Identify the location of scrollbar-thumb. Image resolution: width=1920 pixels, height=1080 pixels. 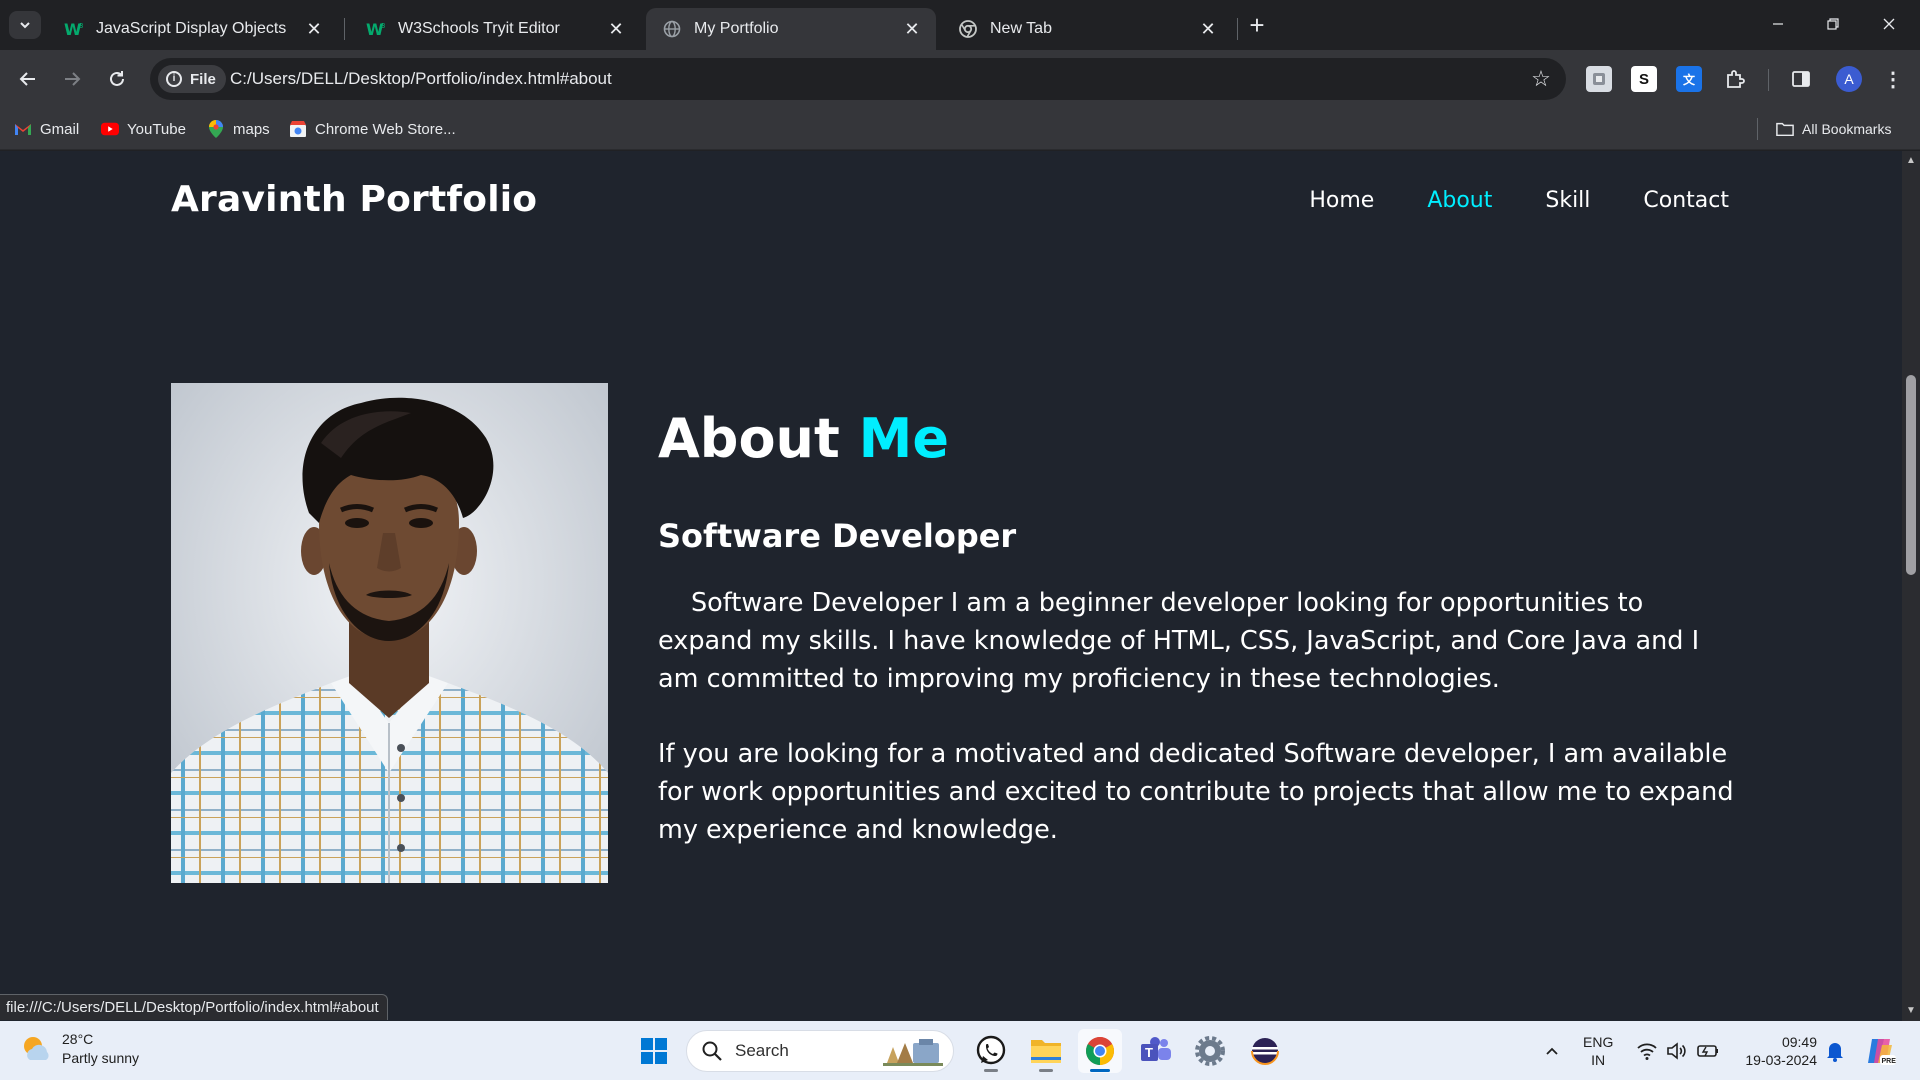
(1911, 475).